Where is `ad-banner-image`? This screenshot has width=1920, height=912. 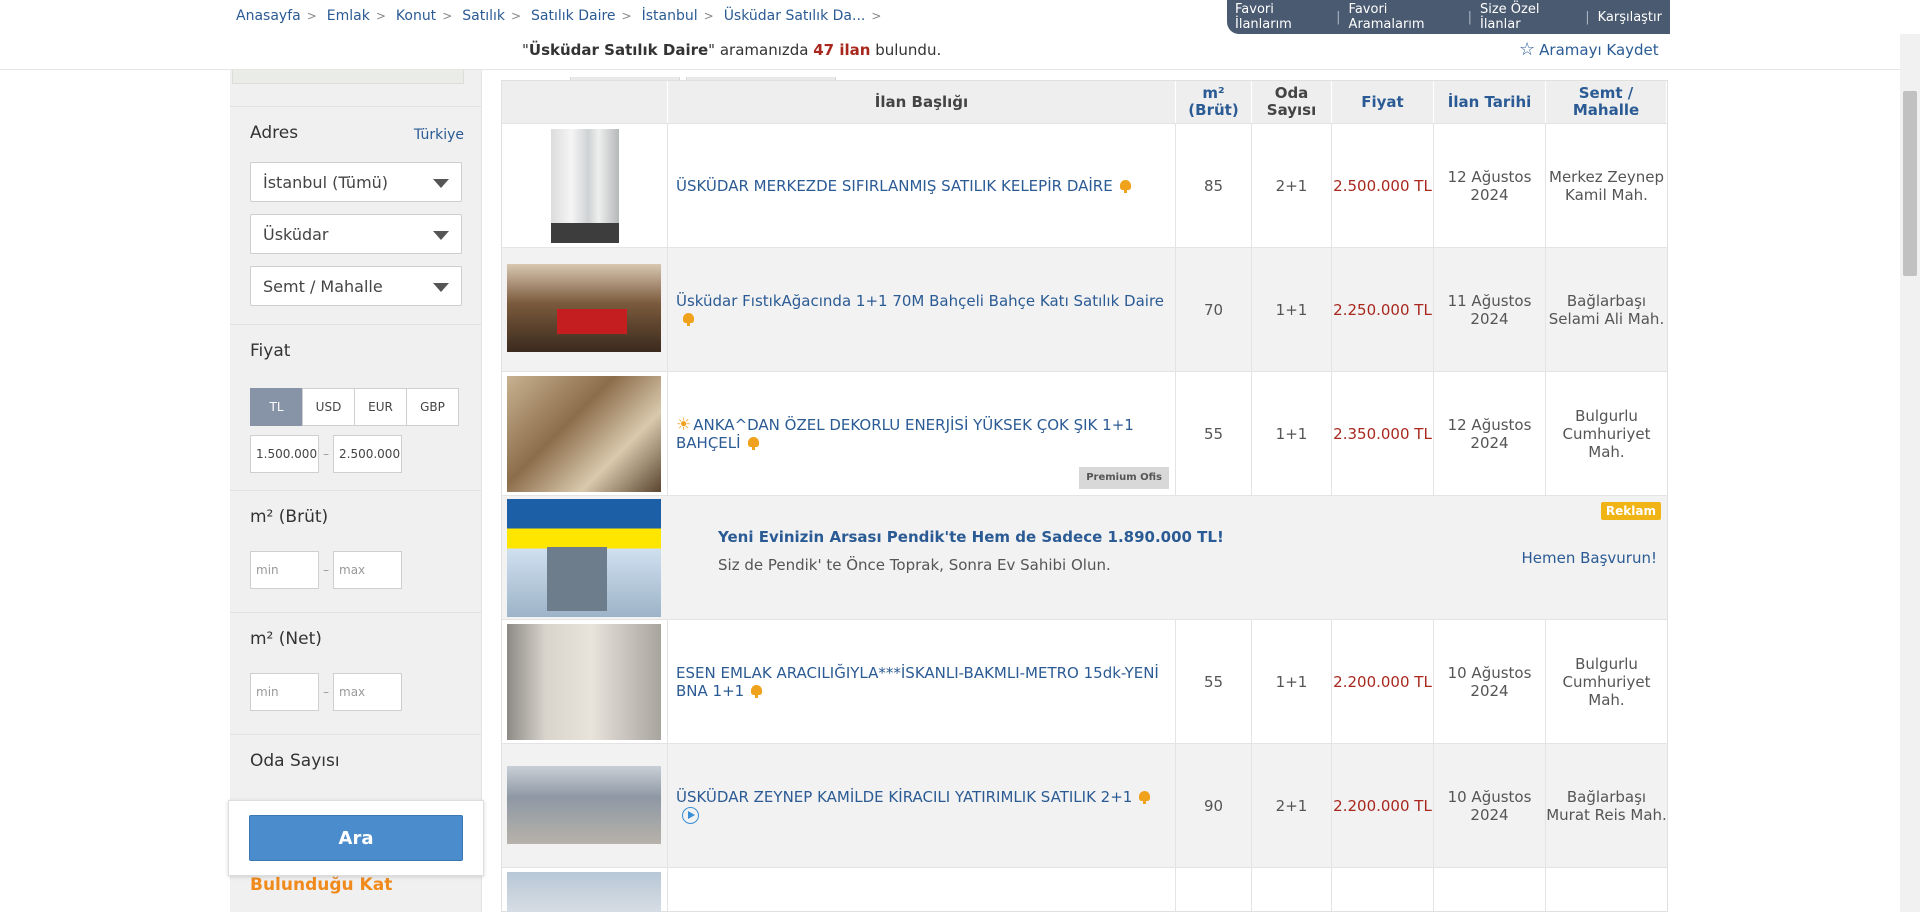
ad-banner-image is located at coordinates (584, 558).